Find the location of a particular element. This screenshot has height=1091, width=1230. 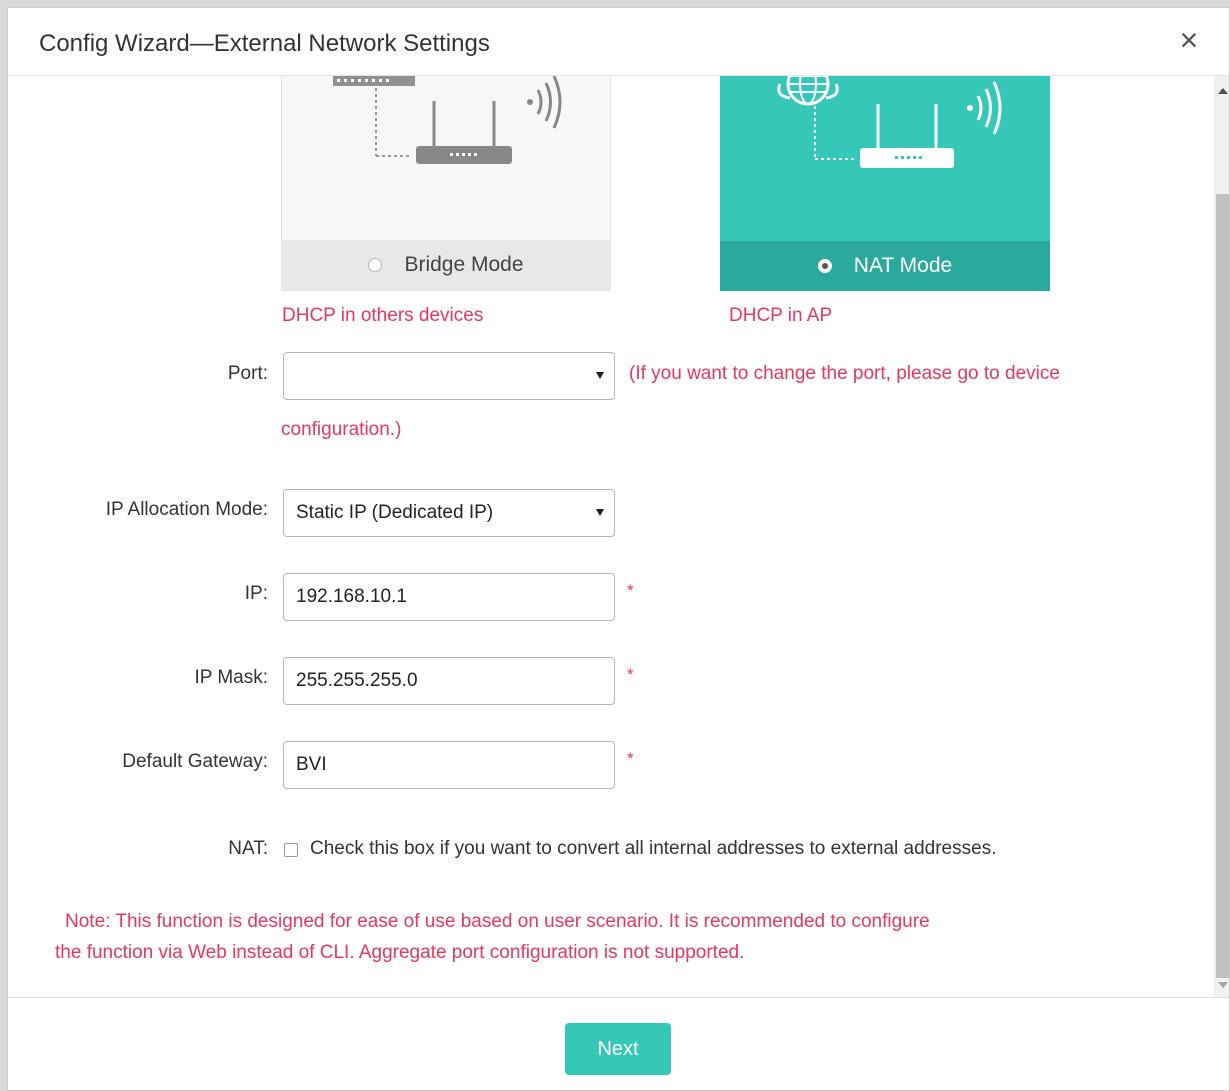

scroll-down-icon is located at coordinates (1223, 985).